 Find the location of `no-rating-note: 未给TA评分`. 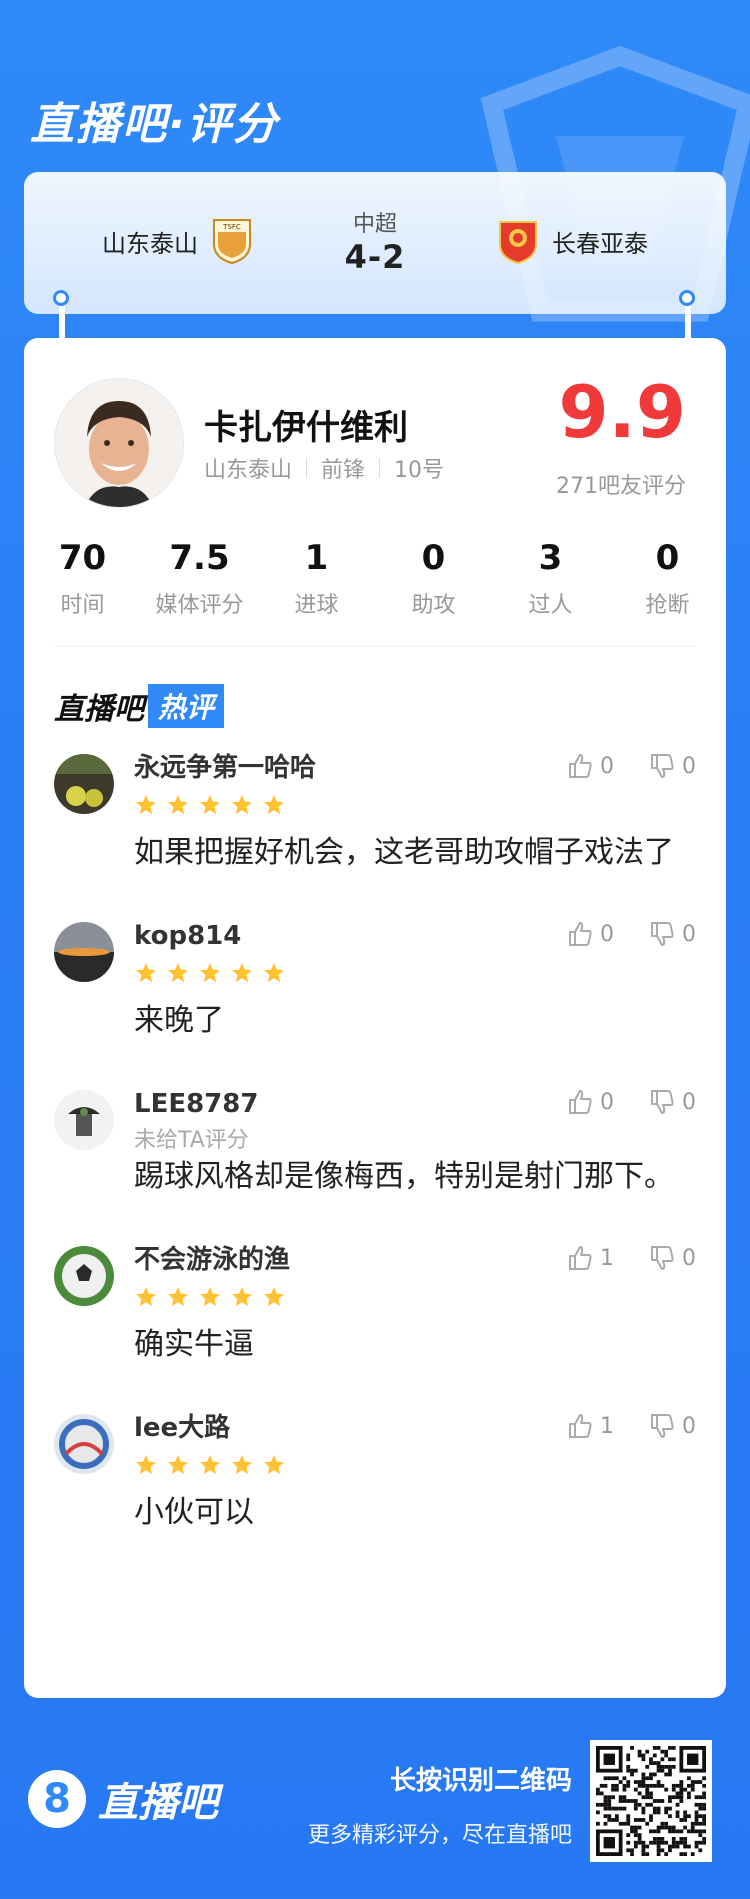

no-rating-note: 未给TA评分 is located at coordinates (191, 1140).